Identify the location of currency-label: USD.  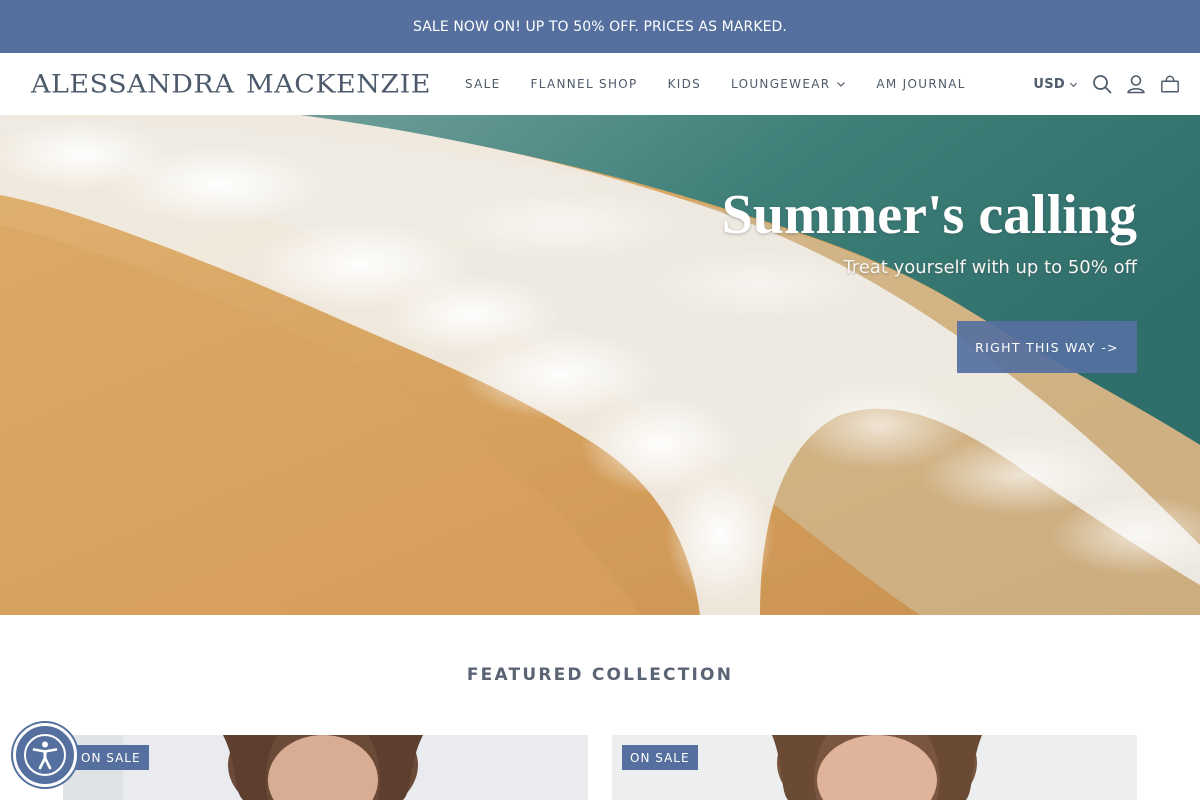
(1049, 84).